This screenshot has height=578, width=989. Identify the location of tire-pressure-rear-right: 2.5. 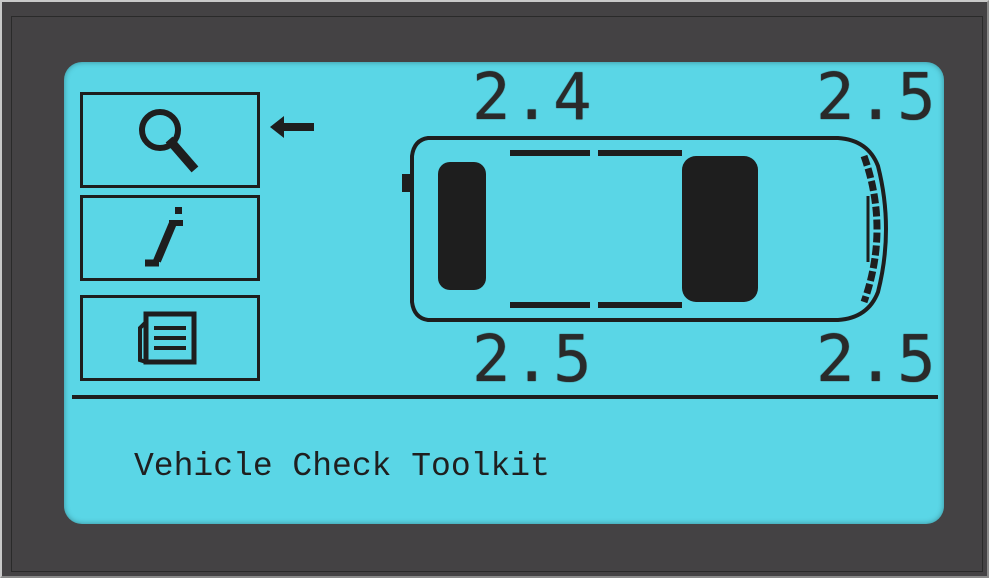
(877, 360).